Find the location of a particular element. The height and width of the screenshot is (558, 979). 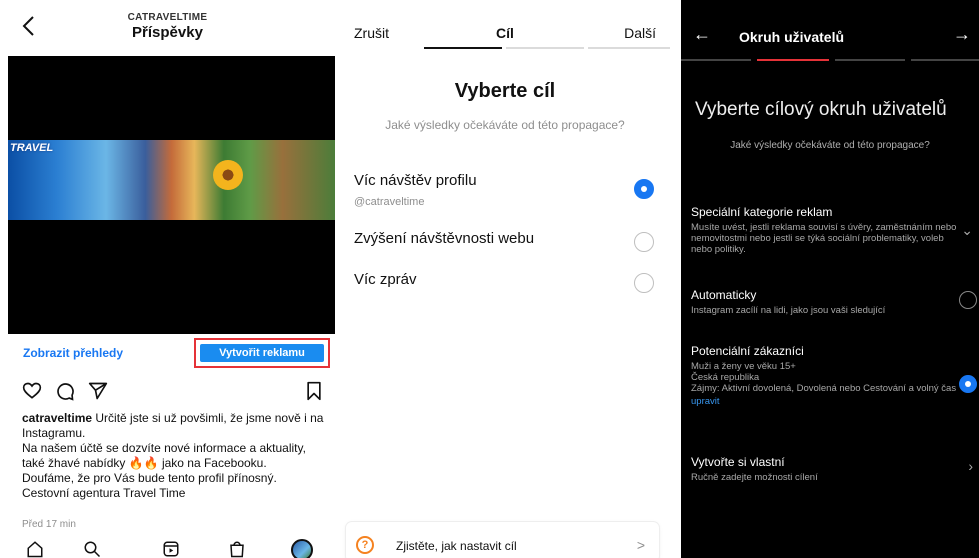

audience-heading: Vyberte cílový okruh uživatelů is located at coordinates (821, 109).